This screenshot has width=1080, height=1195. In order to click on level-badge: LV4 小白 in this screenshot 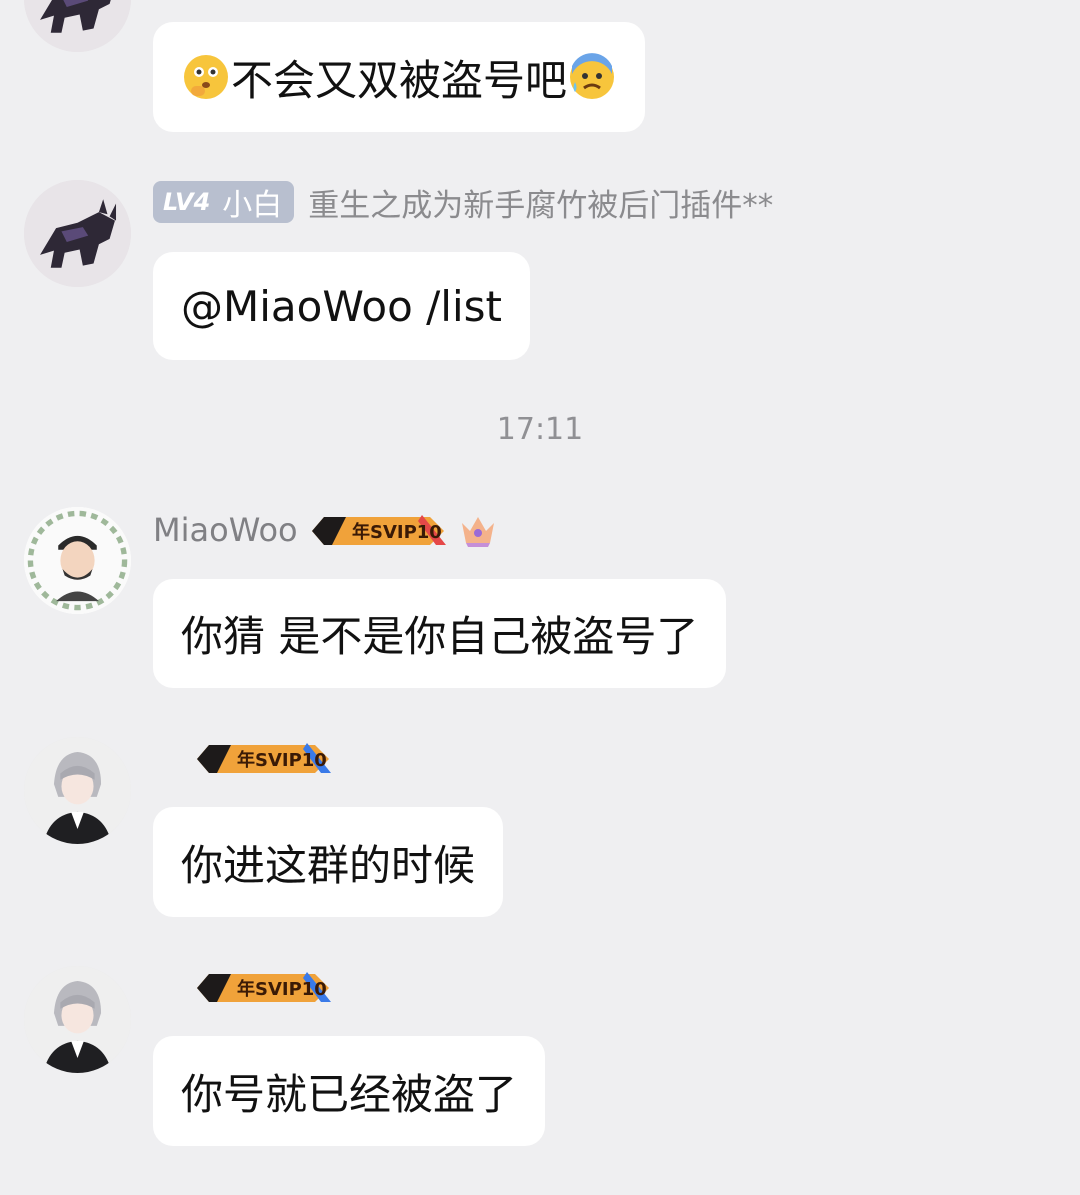, I will do `click(224, 202)`.